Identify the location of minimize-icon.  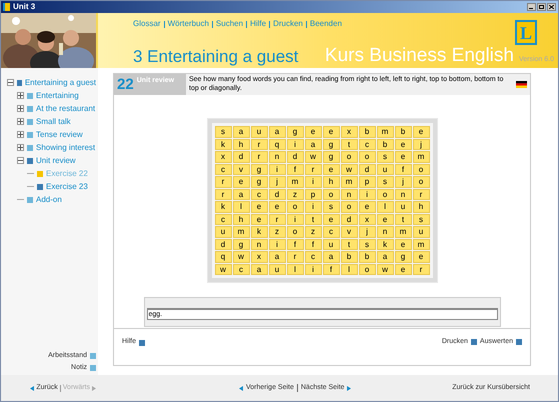
(531, 7).